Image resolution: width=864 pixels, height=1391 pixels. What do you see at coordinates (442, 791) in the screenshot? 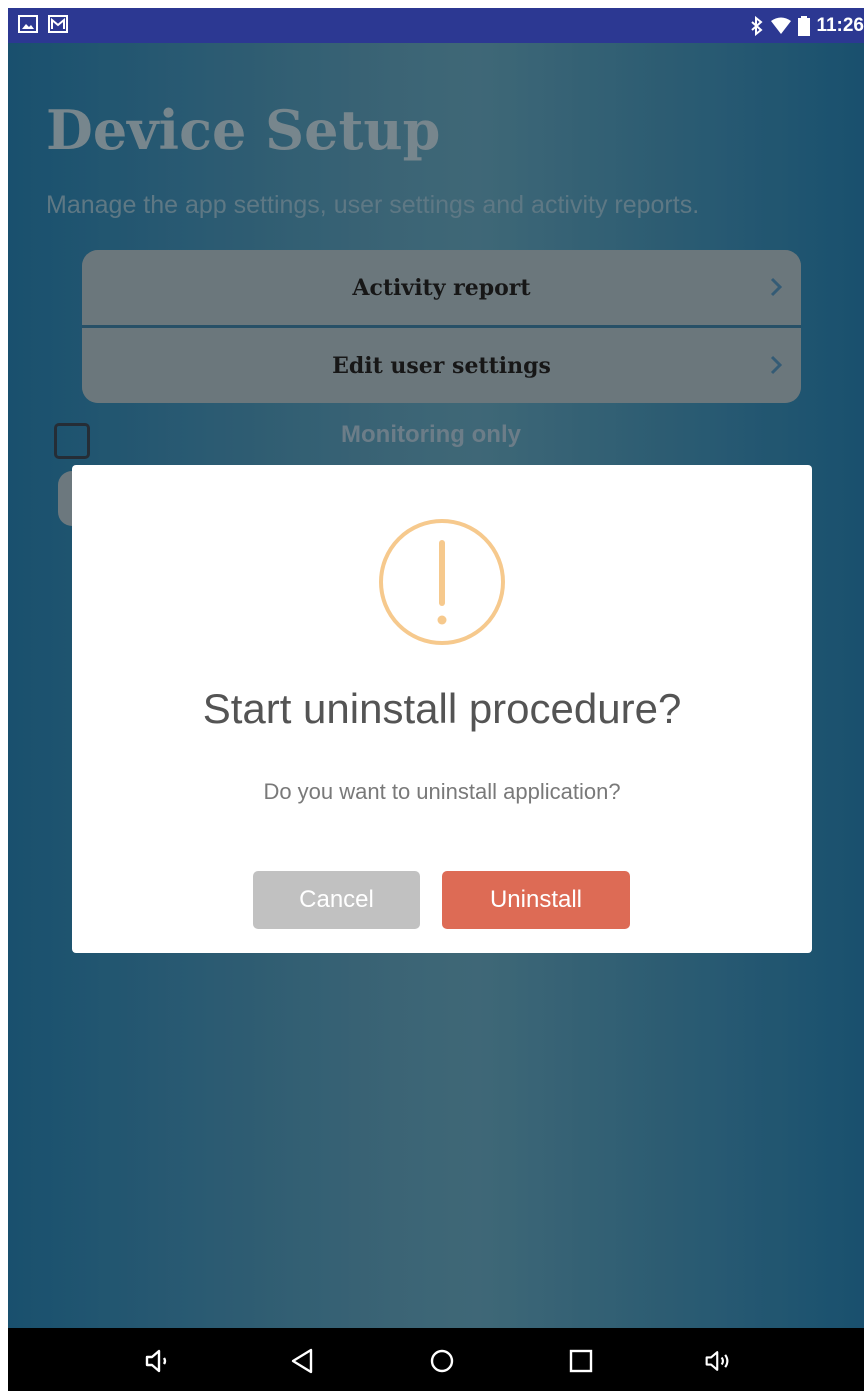
I see `dialog-message: Do you want to uninstall application?` at bounding box center [442, 791].